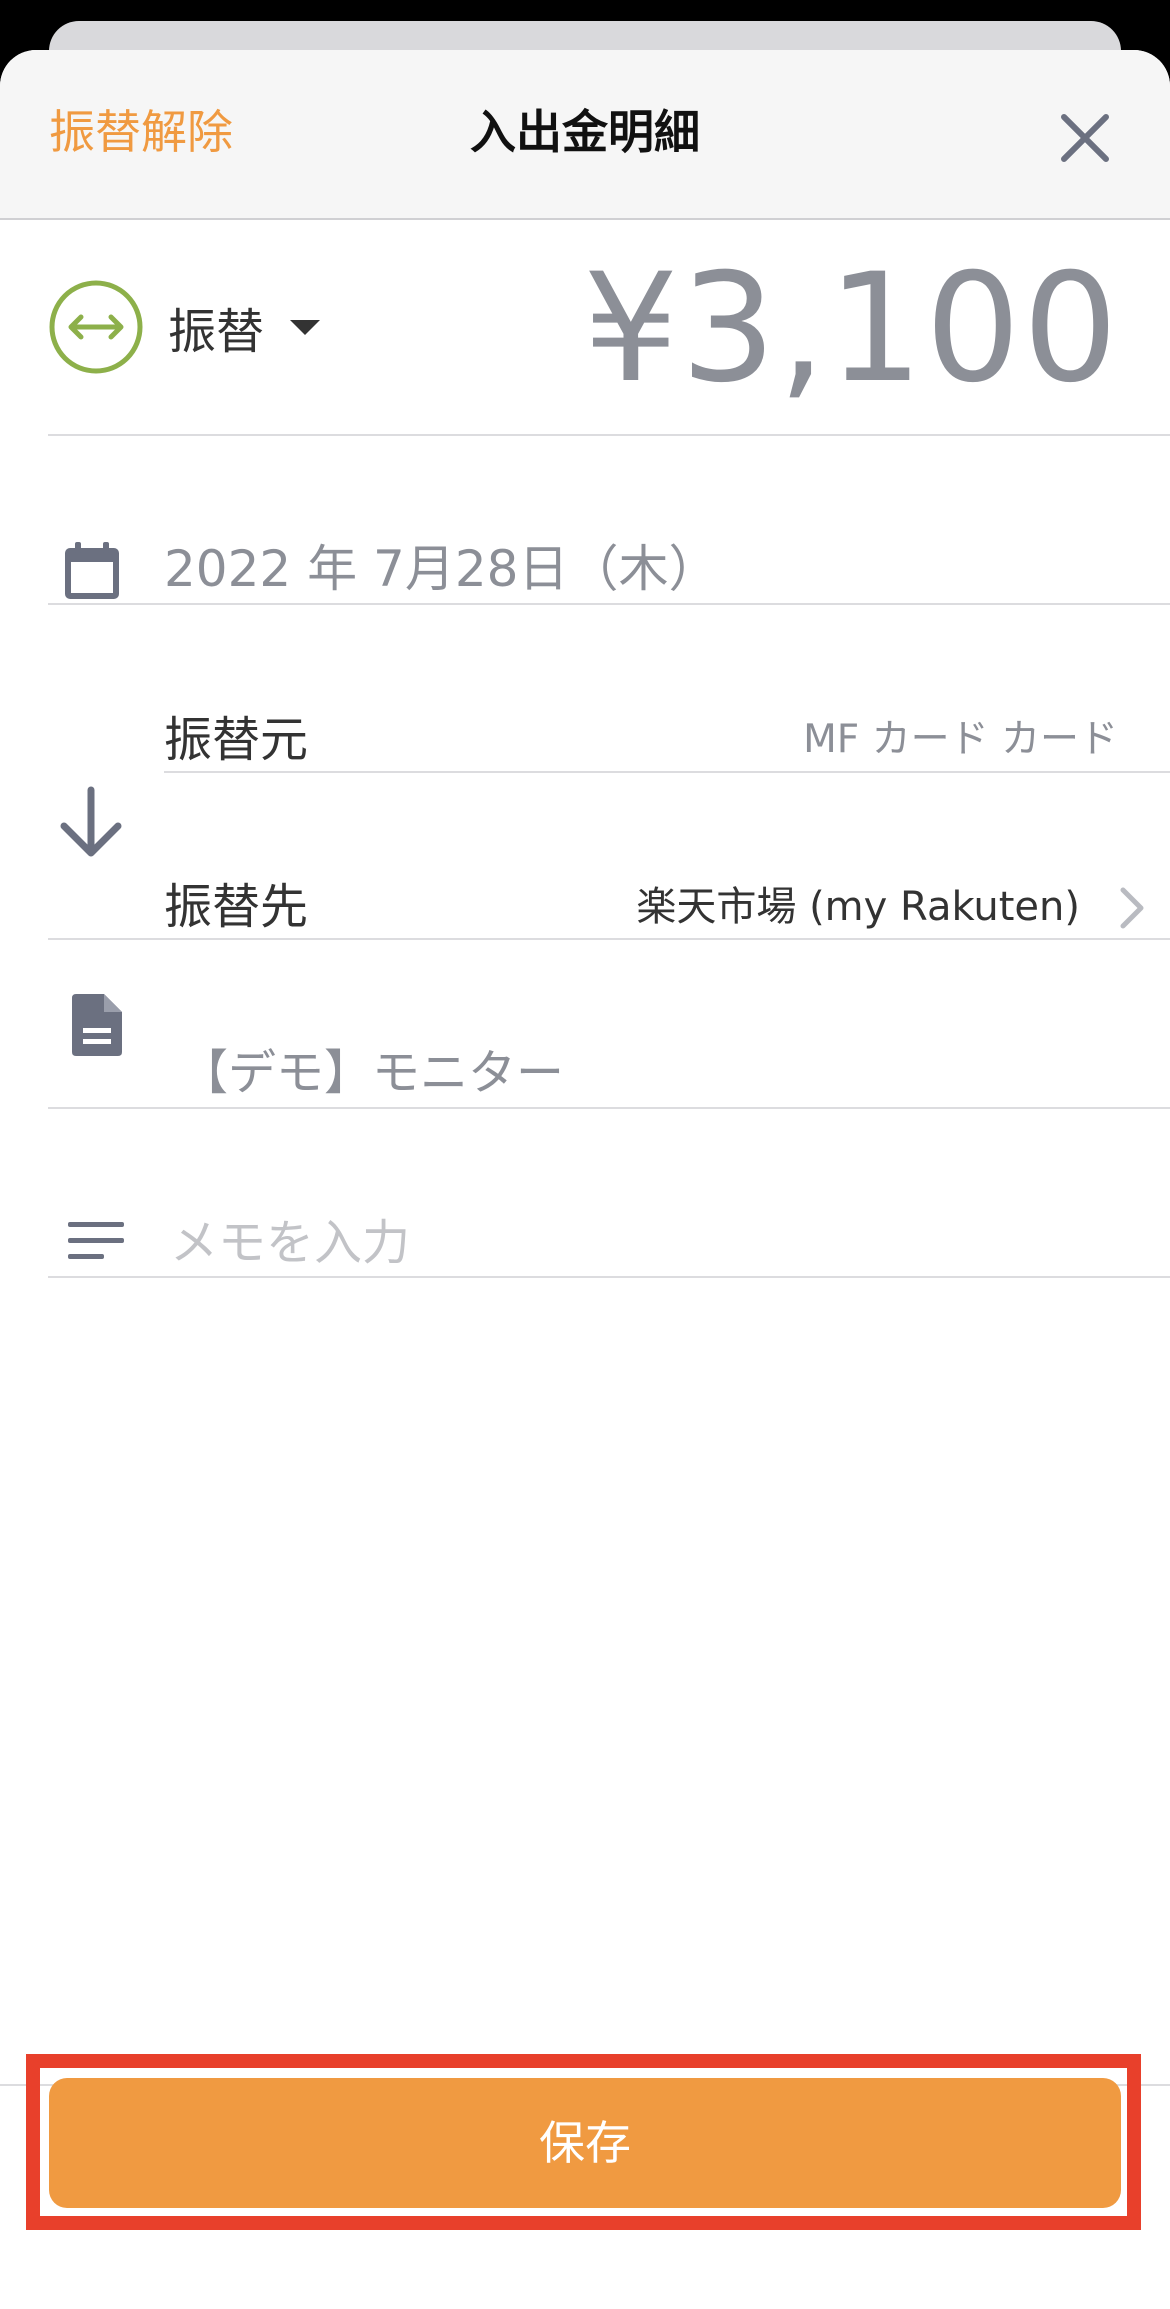  What do you see at coordinates (236, 740) in the screenshot?
I see `transfer-from-label: 振替元` at bounding box center [236, 740].